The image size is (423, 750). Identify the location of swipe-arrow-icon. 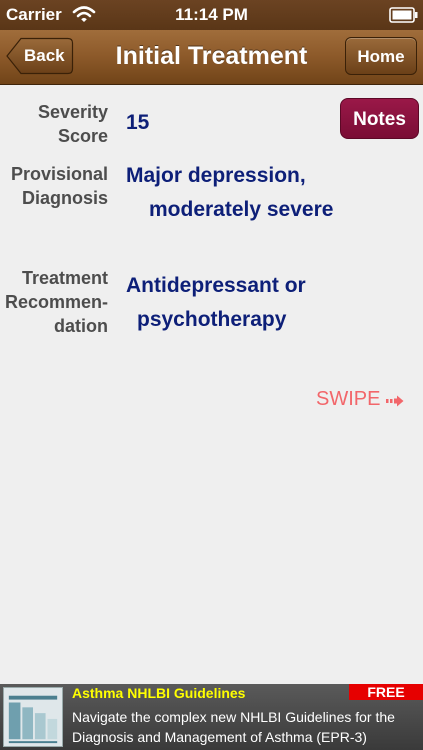
(395, 401).